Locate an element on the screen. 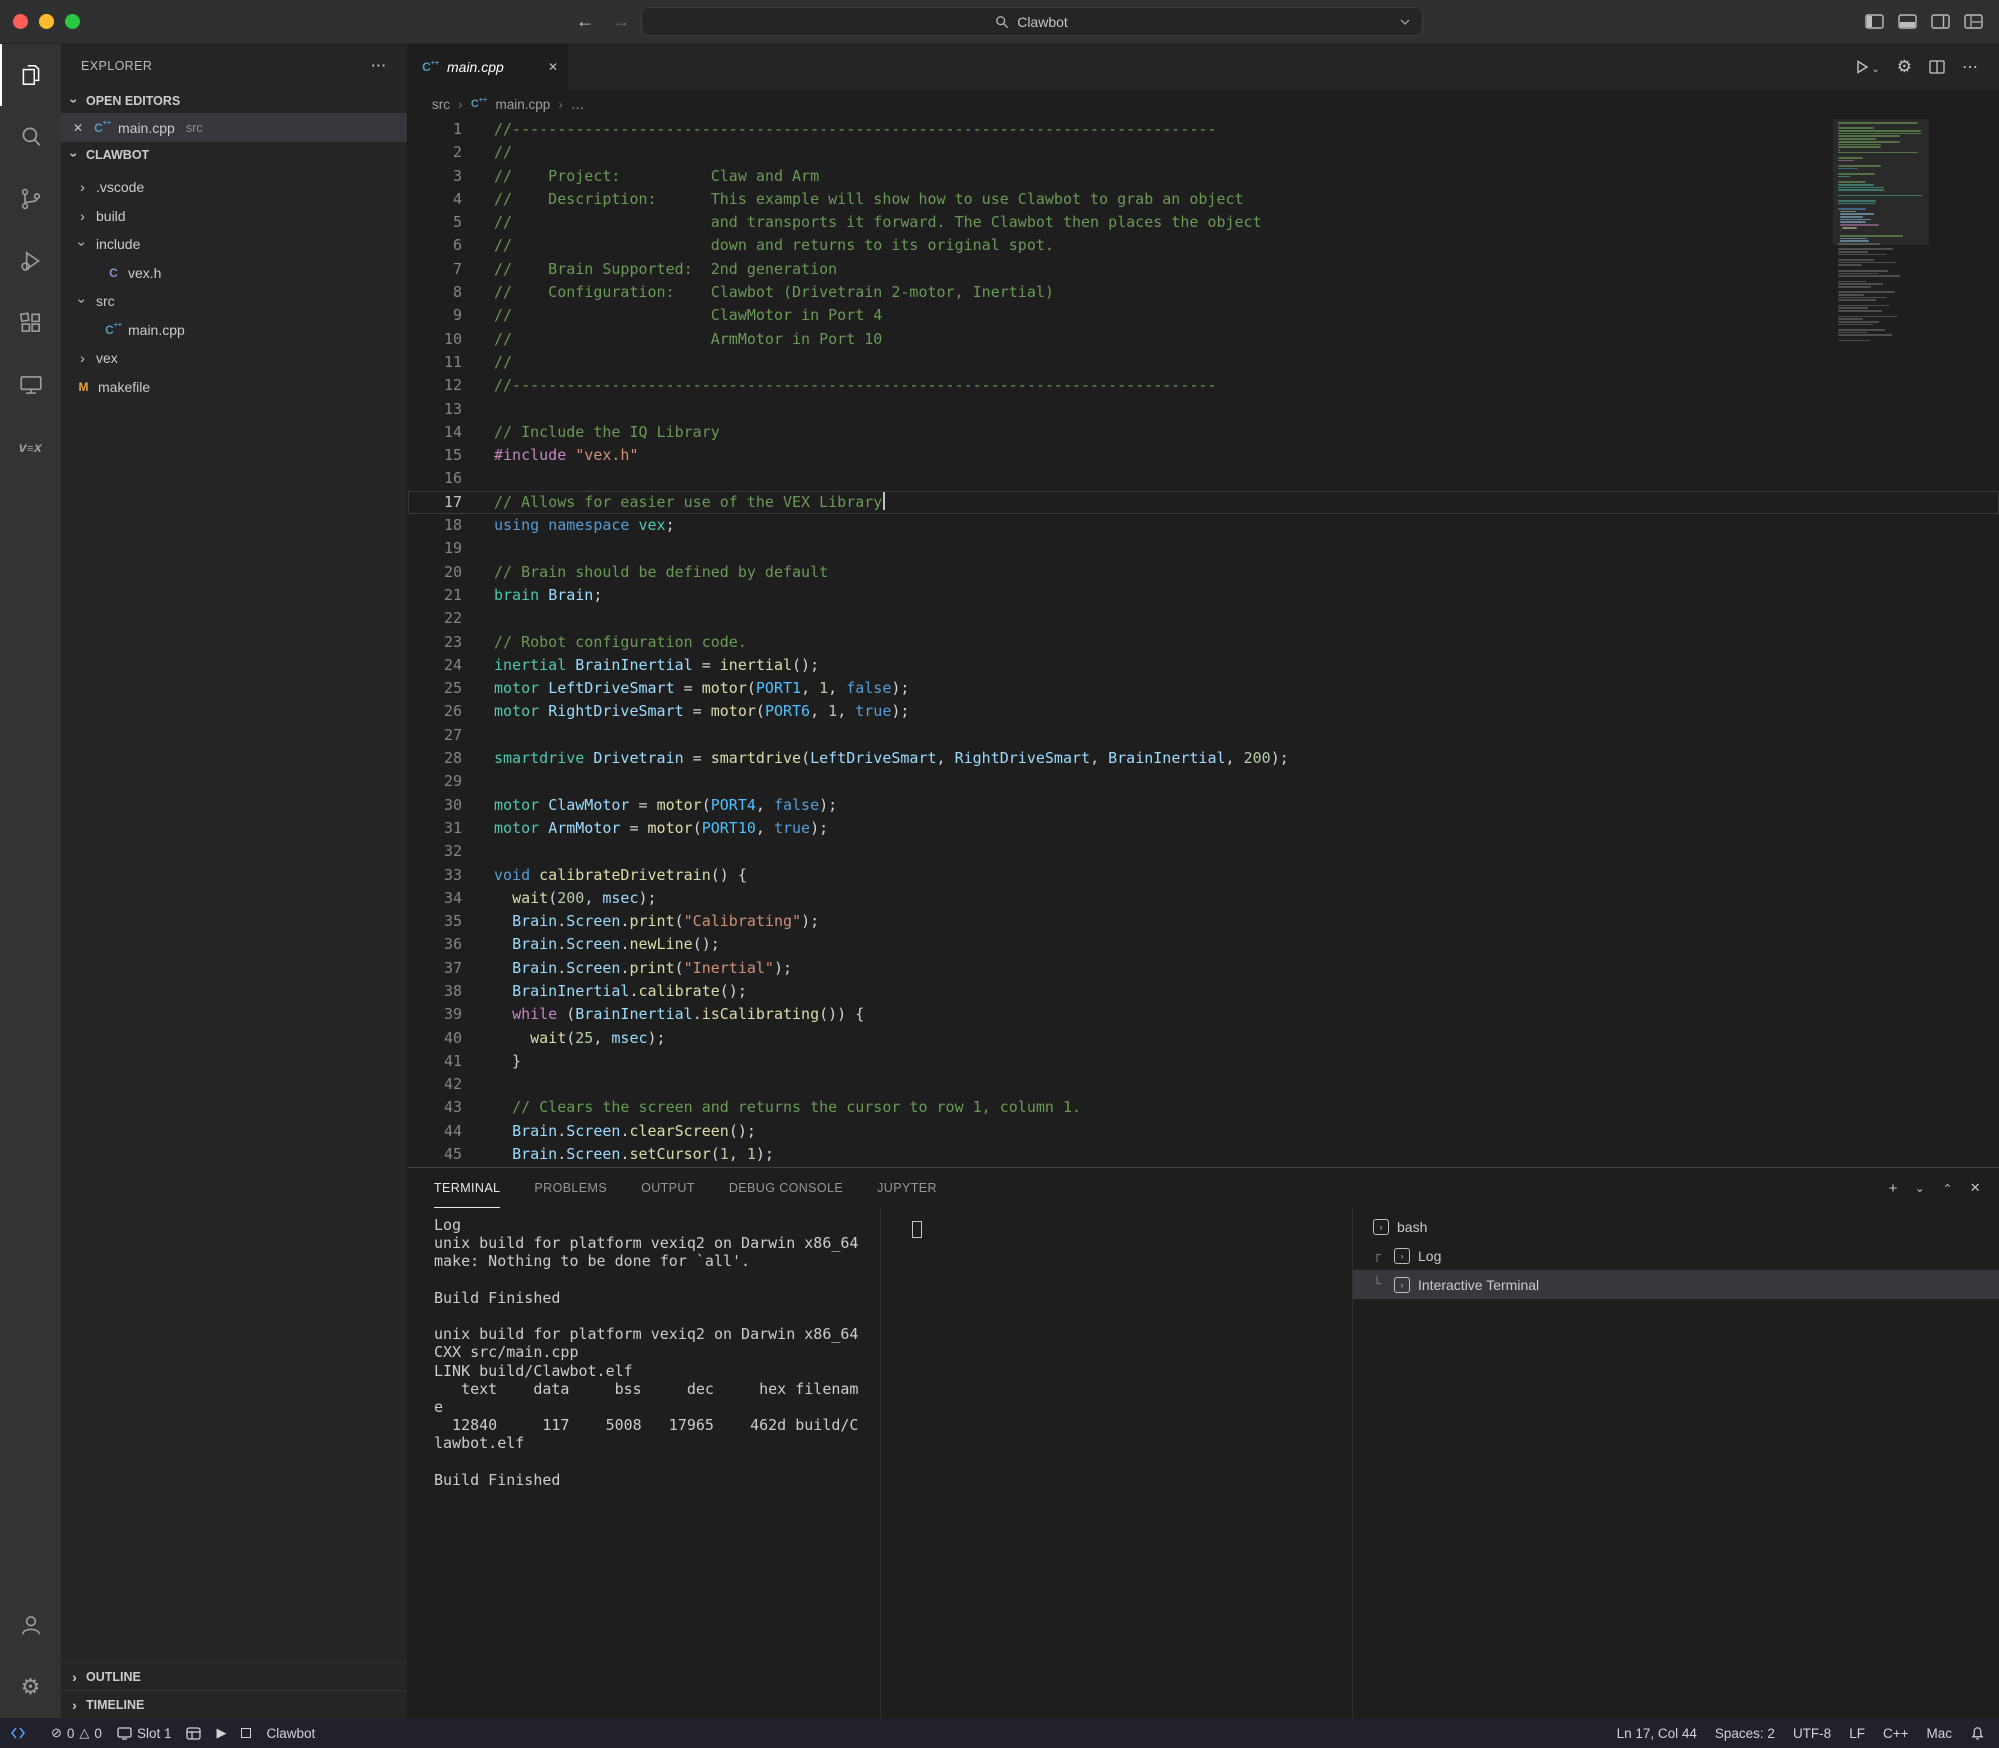 This screenshot has width=1999, height=1748. code-line: 31 motor ArmMotor = motor(PORT10, true); is located at coordinates (1203, 828).